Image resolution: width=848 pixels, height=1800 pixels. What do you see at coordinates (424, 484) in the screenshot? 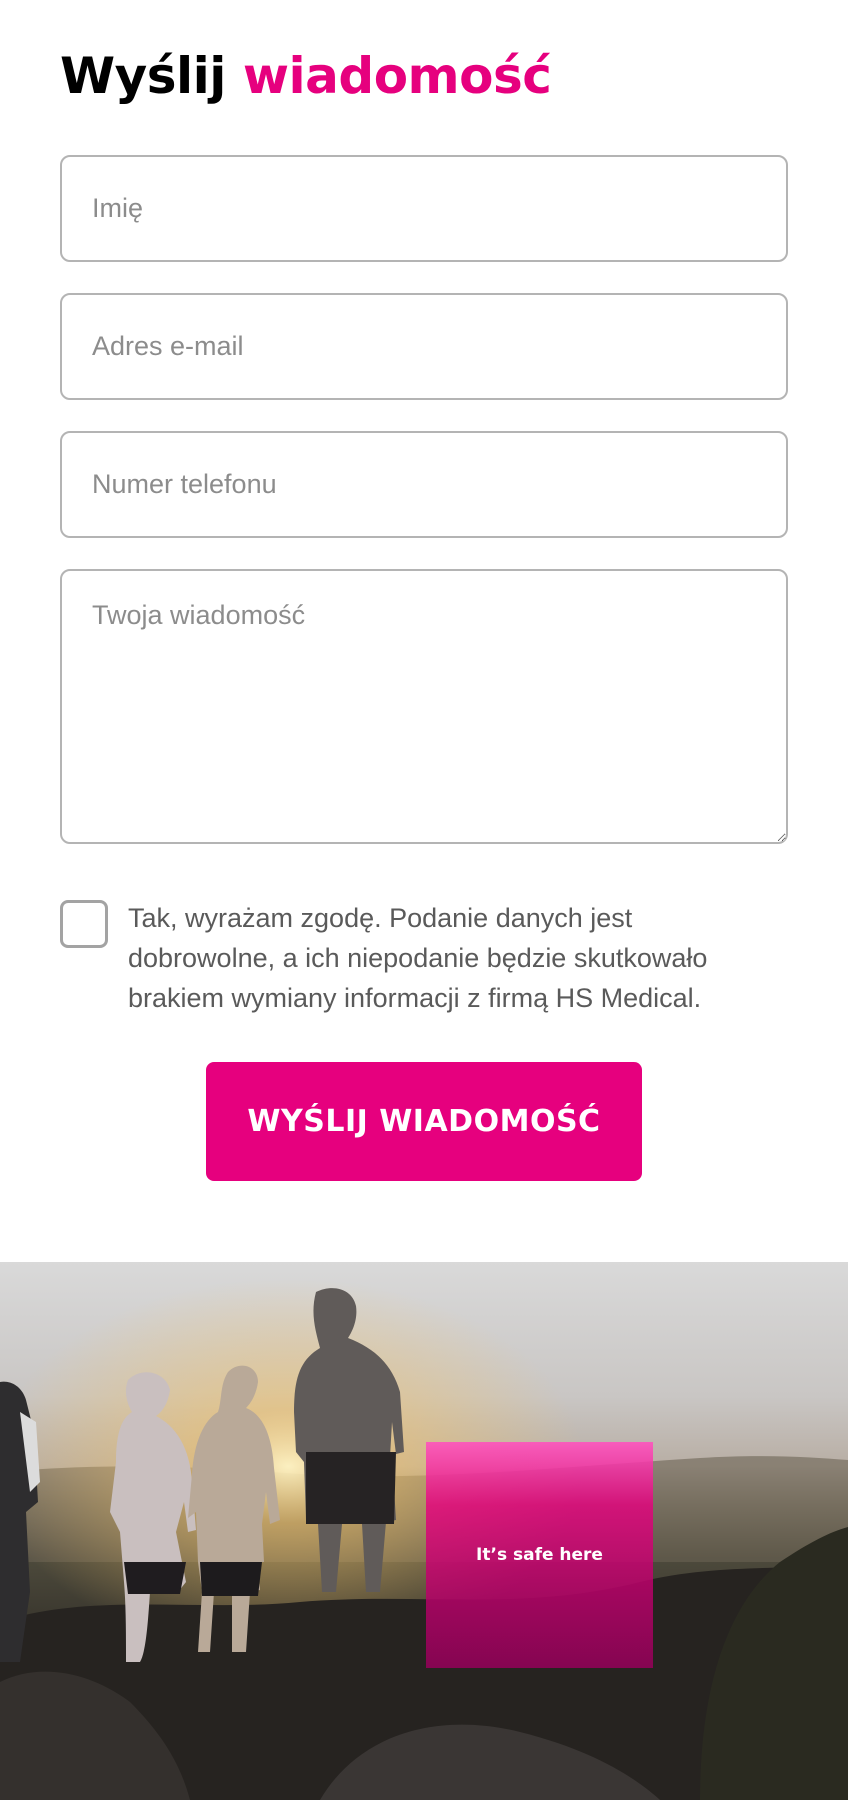
I see `phone-field` at bounding box center [424, 484].